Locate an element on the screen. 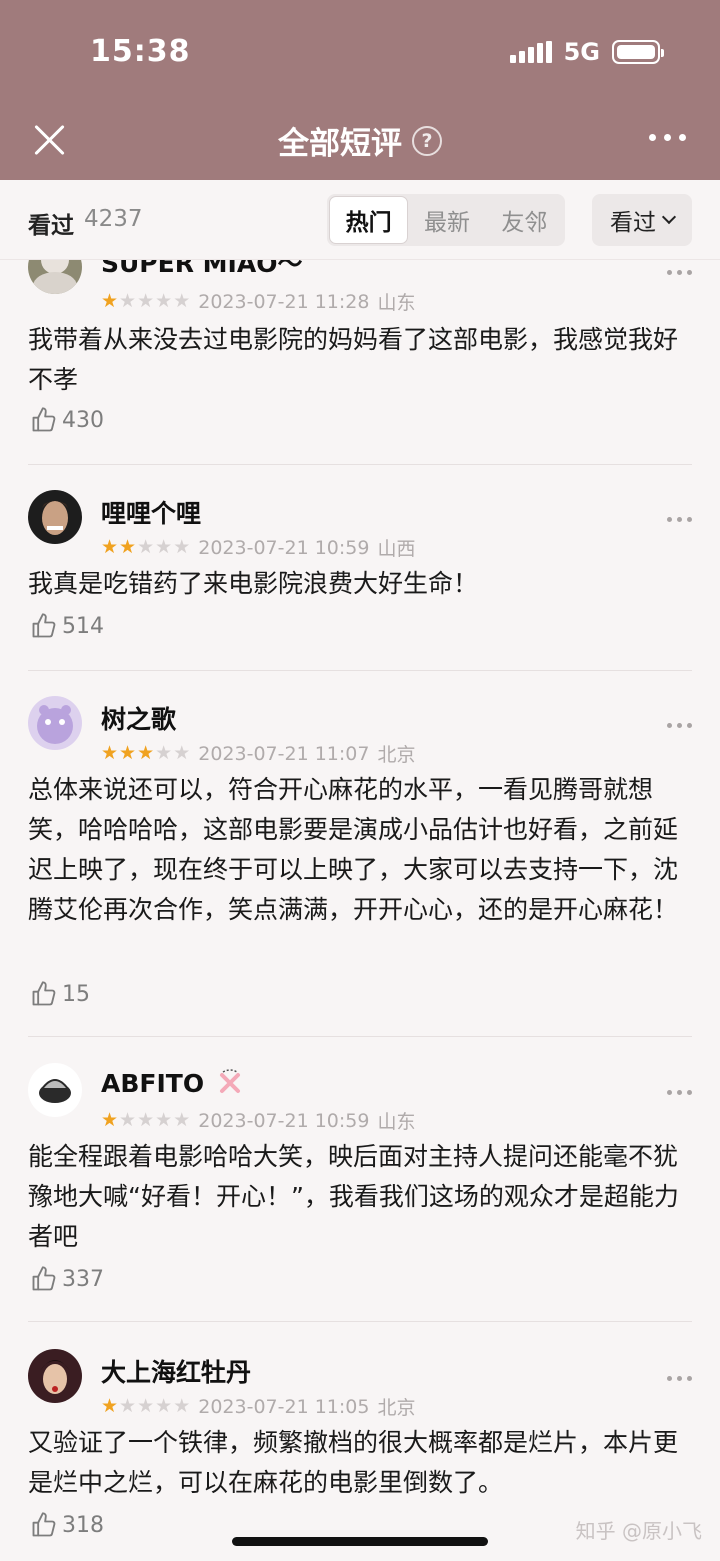 This screenshot has height=1561, width=720. review-text: 我真是吃错药了来电影院浪费大好生命！ is located at coordinates (253, 583).